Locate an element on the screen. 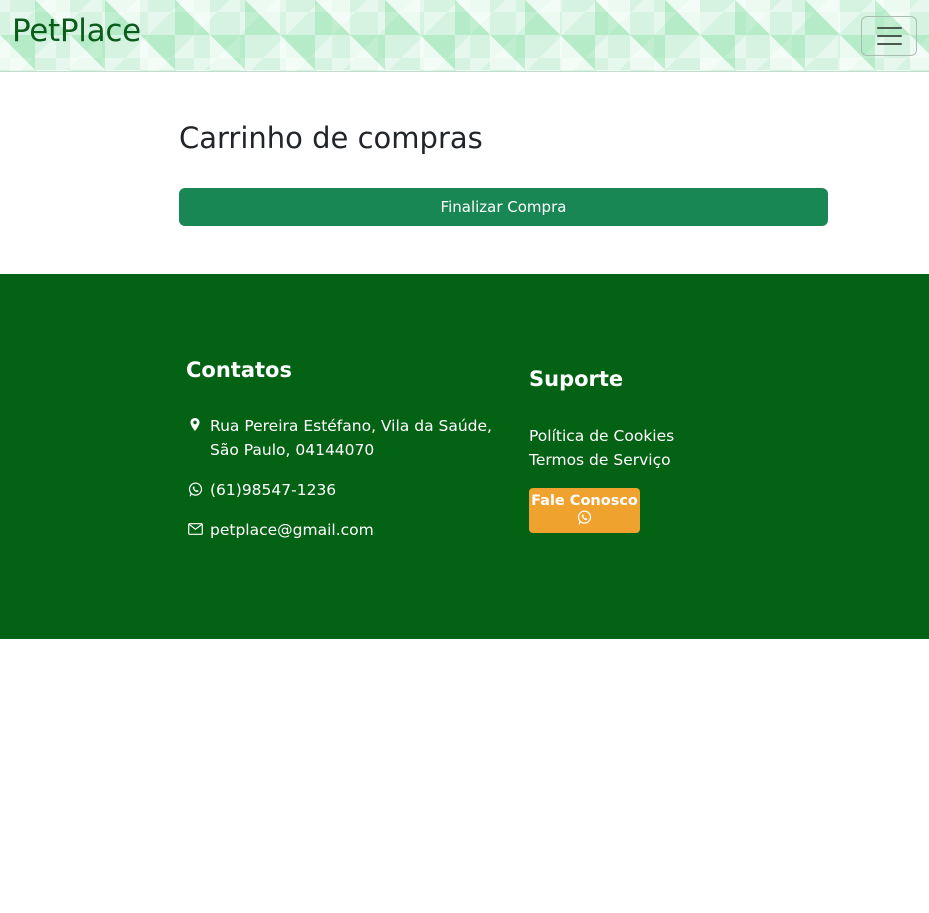 This screenshot has width=929, height=913. email-text: petplace@gmail.com is located at coordinates (292, 530).